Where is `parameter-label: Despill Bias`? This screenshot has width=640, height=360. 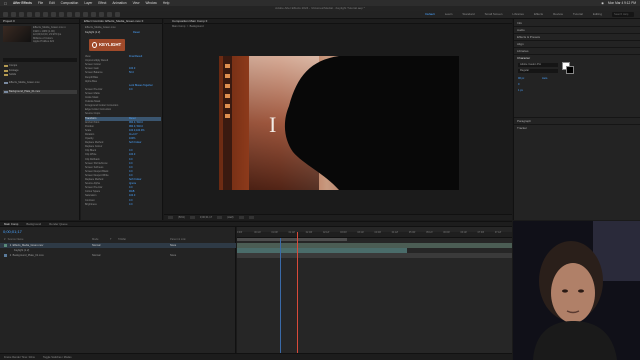
parameter-label: Despill Bias is located at coordinates (92, 77).